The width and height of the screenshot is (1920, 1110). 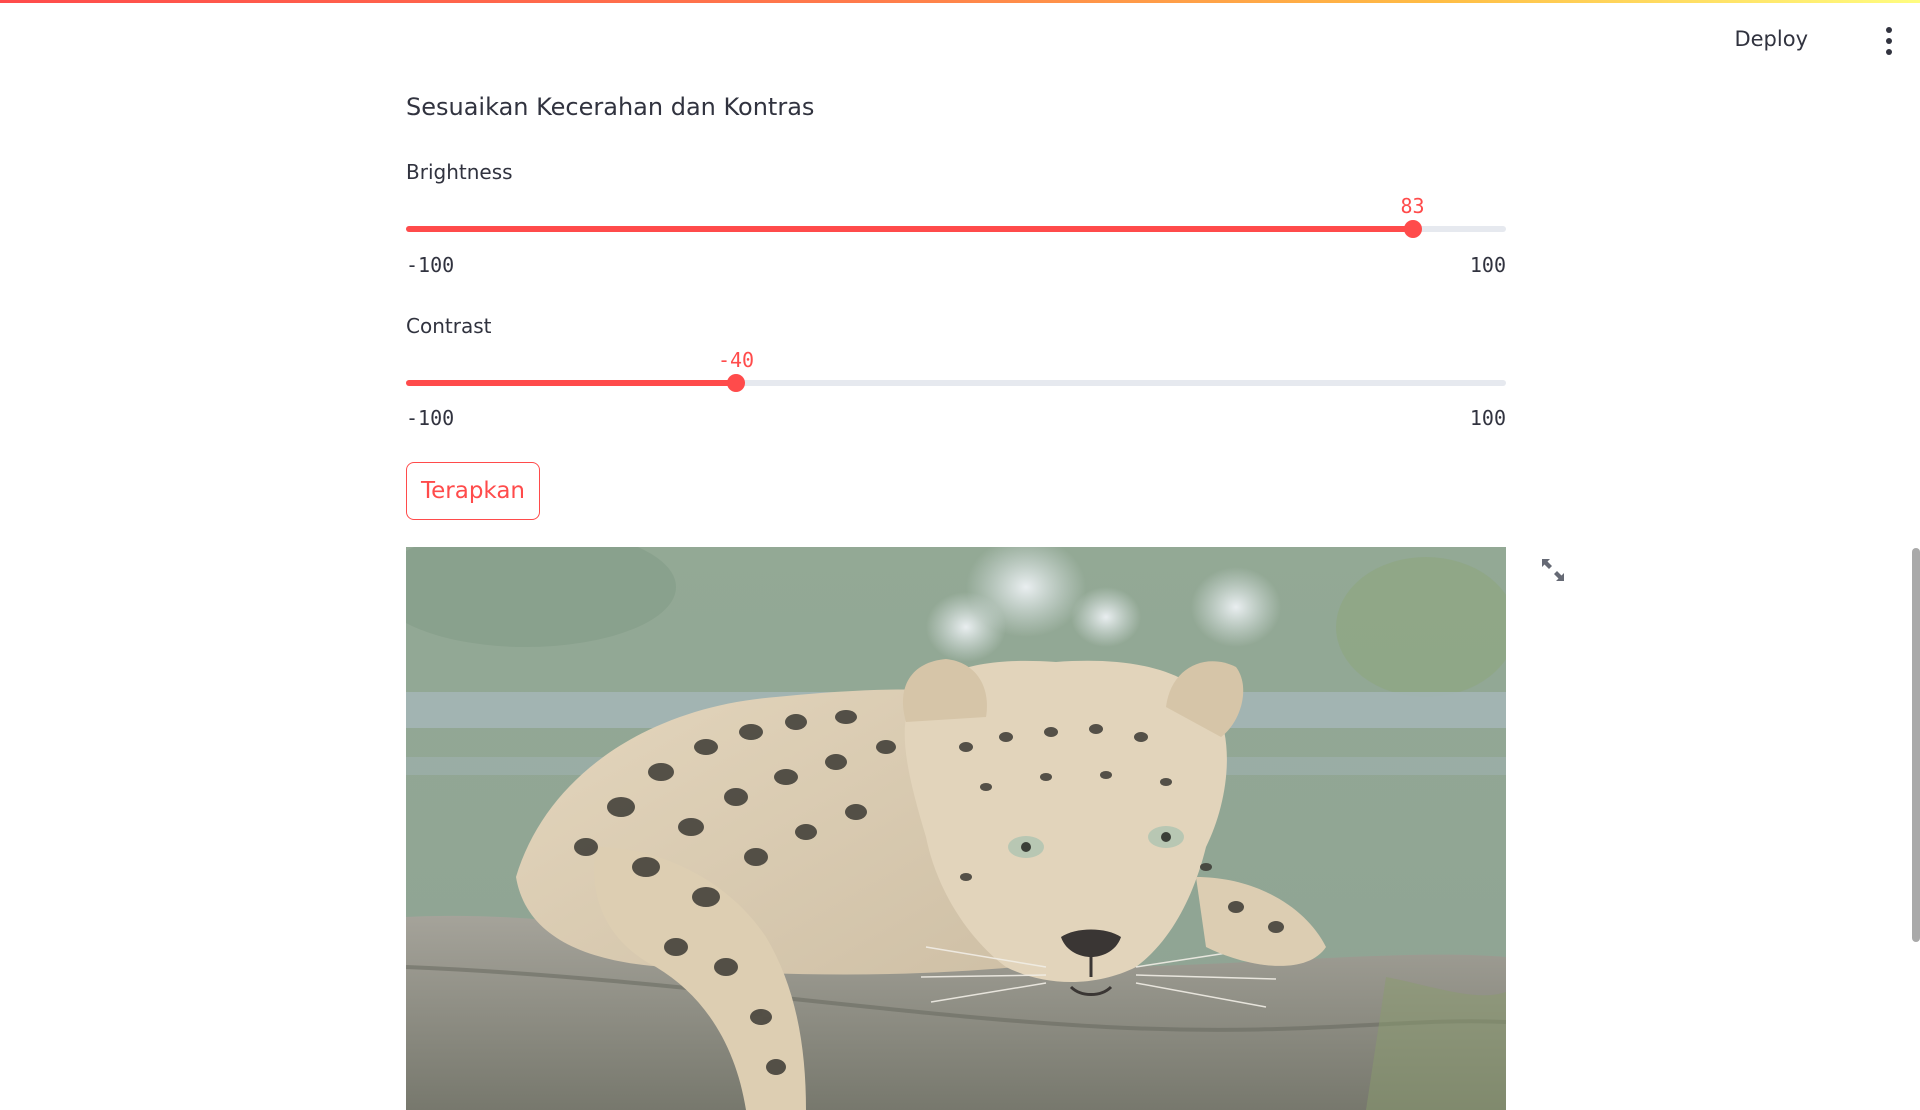 What do you see at coordinates (960, 38) in the screenshot?
I see `app-header: Deploy` at bounding box center [960, 38].